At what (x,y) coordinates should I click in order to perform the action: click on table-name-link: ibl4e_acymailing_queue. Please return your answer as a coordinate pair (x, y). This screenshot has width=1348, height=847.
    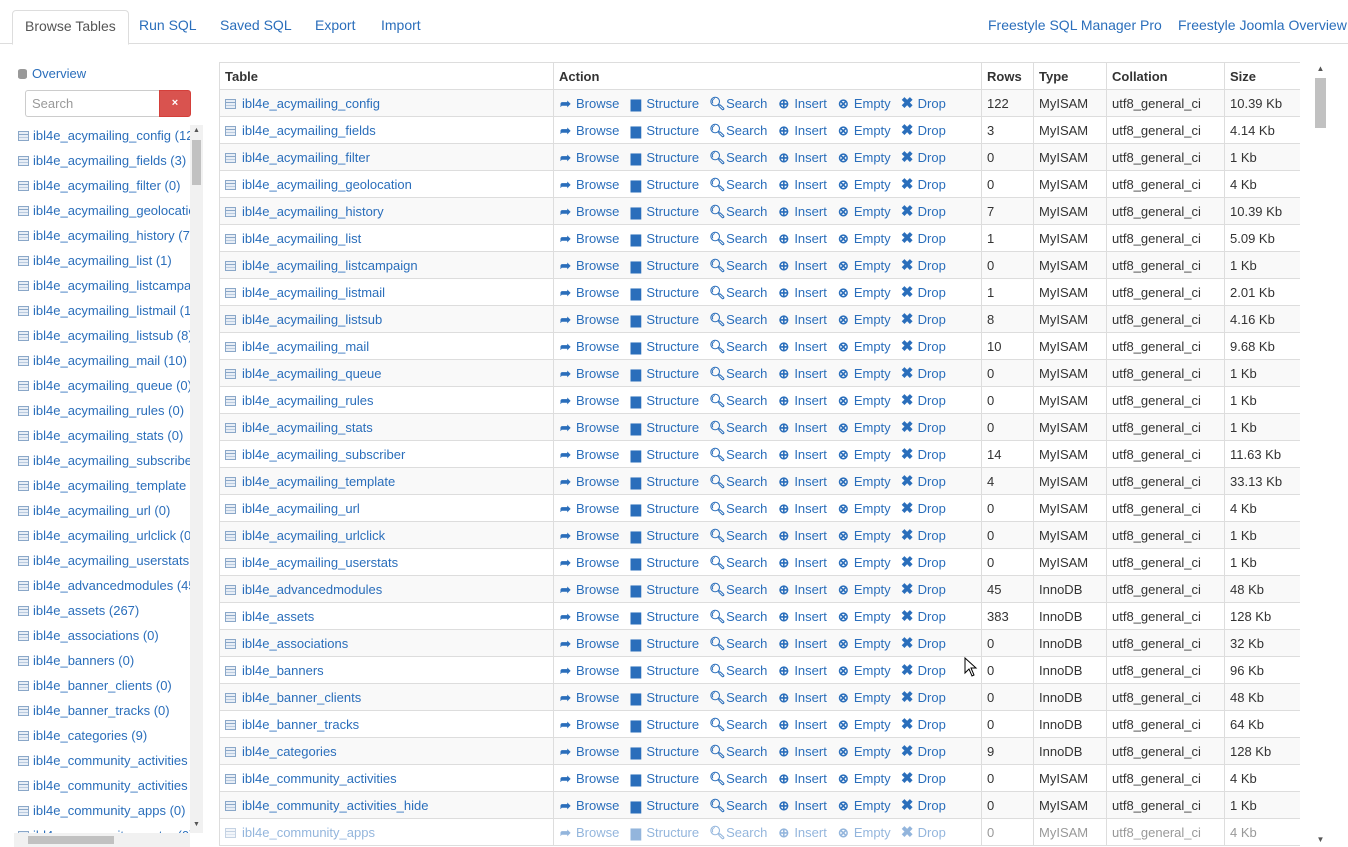
    Looking at the image, I should click on (312, 373).